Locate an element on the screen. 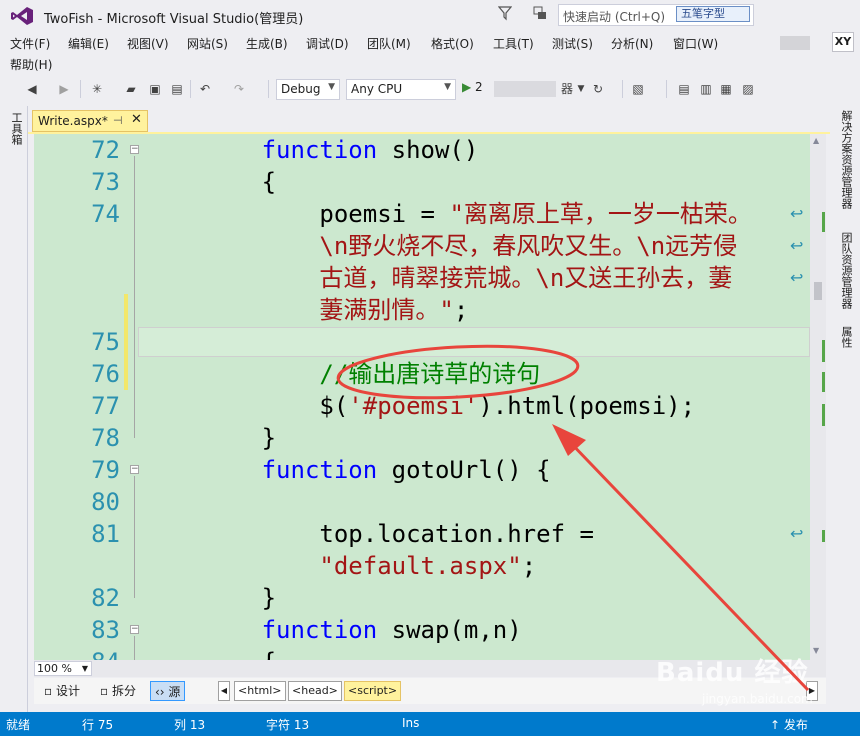 The width and height of the screenshot is (860, 736). status-ready: 就绪 is located at coordinates (18, 725).